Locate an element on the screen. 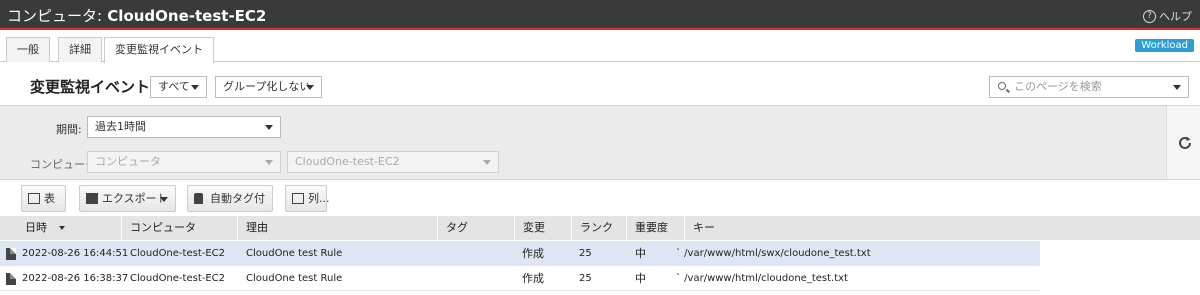 The height and width of the screenshot is (295, 1200). computer-name-dropdown: CloudOne-test-EC2 is located at coordinates (393, 162).